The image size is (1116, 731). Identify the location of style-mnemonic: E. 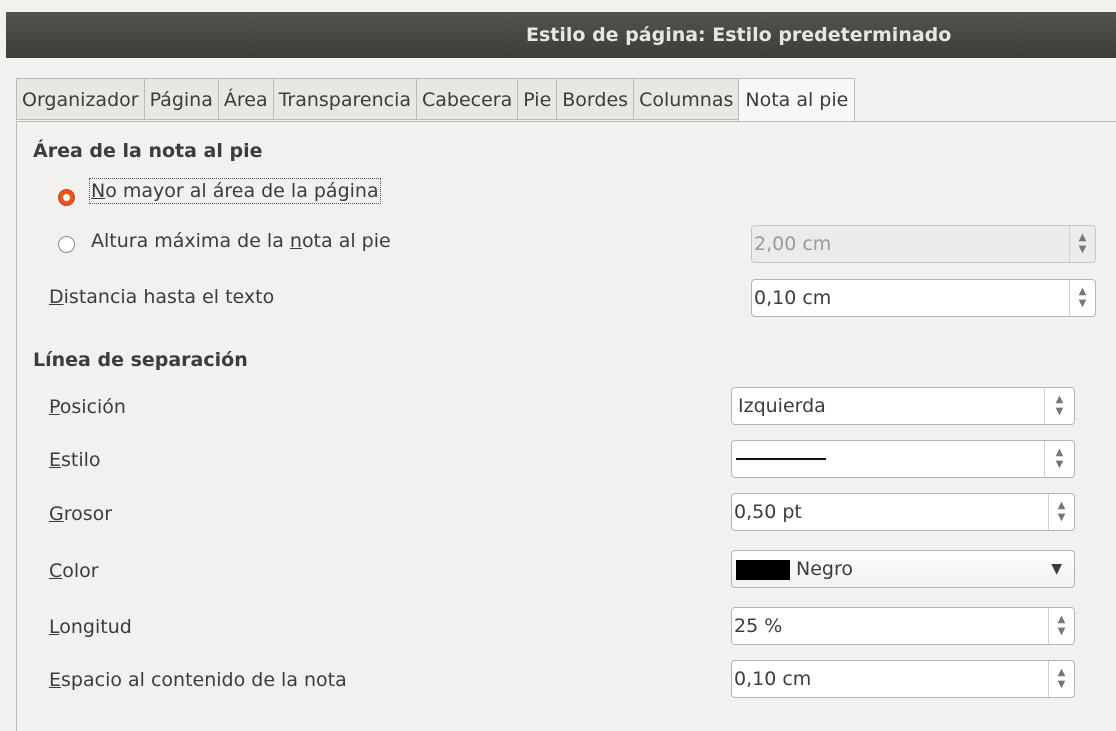
(55, 460).